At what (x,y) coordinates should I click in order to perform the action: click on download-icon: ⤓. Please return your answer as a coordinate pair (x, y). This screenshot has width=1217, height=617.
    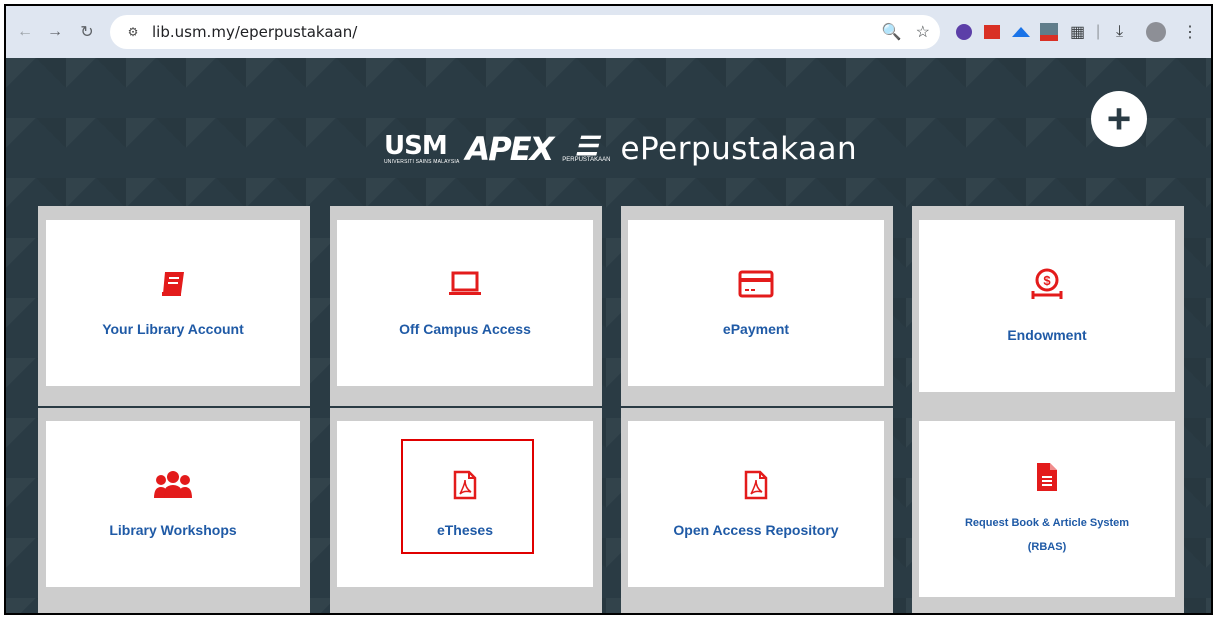
    Looking at the image, I should click on (1119, 32).